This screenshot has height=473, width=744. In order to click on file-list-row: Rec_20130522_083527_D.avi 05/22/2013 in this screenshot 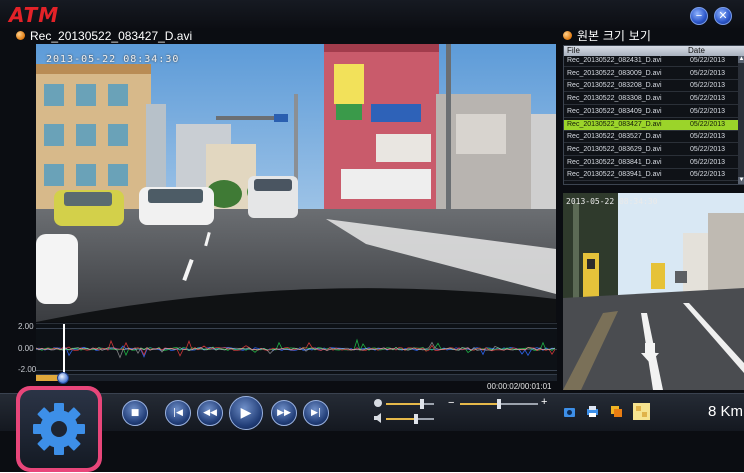, I will do `click(651, 138)`.